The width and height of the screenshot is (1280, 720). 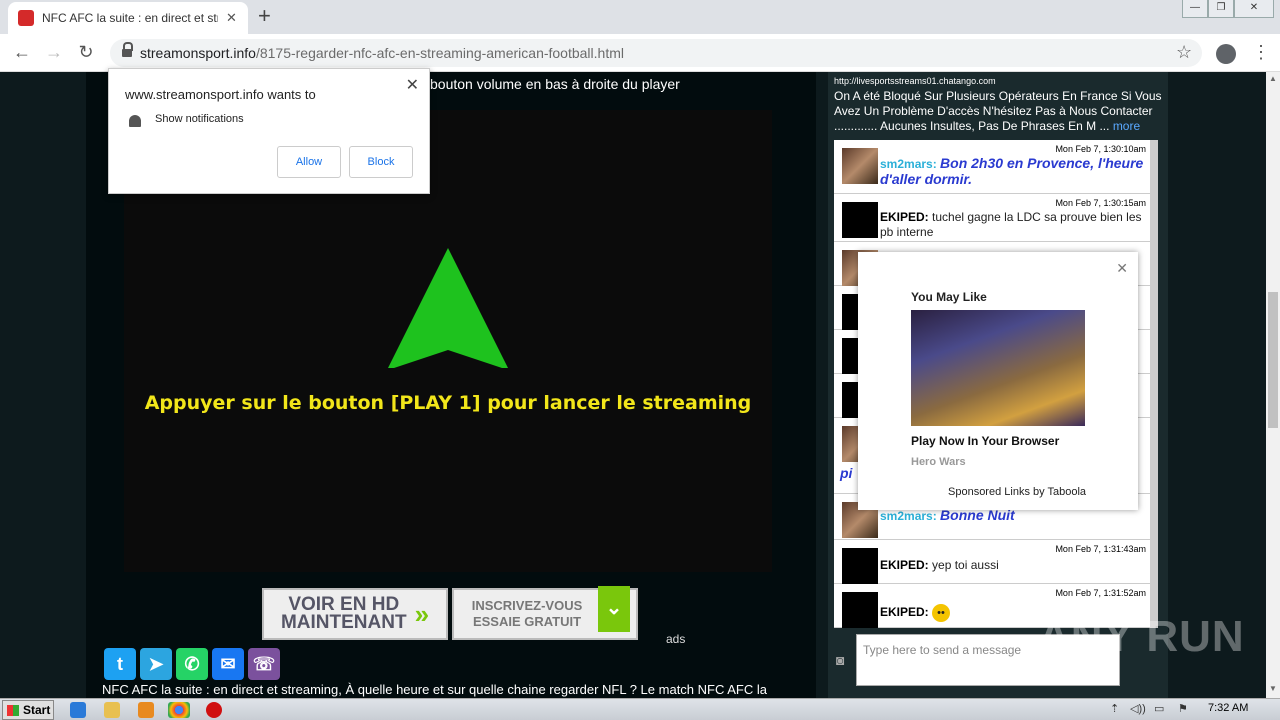 I want to click on minimize-button: —, so click(x=1195, y=9).